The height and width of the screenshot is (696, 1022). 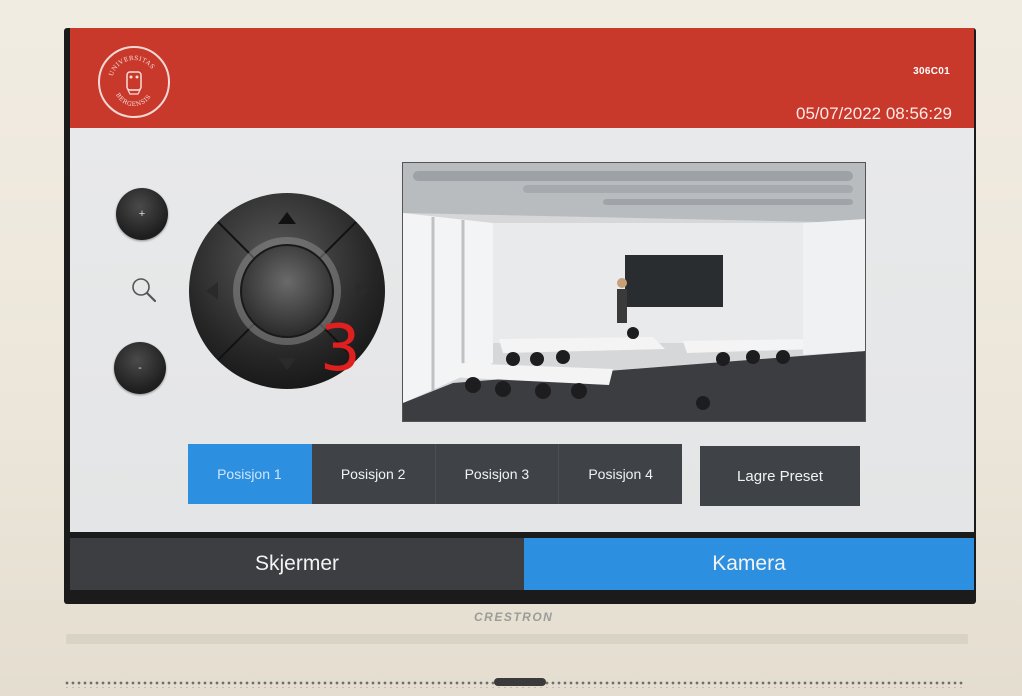 I want to click on preset-position-3-button: Posisjon 3, so click(x=497, y=474).